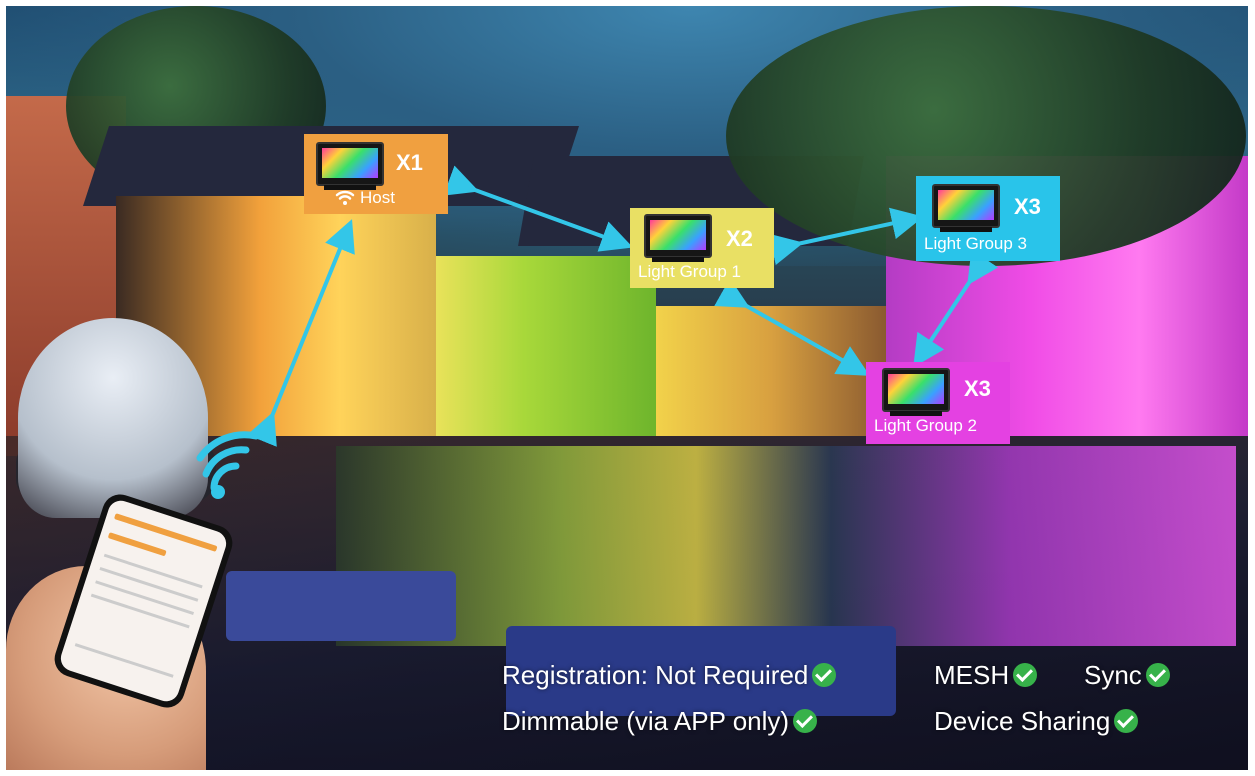  I want to click on feature-device-sharing: Device Sharing, so click(1036, 721).